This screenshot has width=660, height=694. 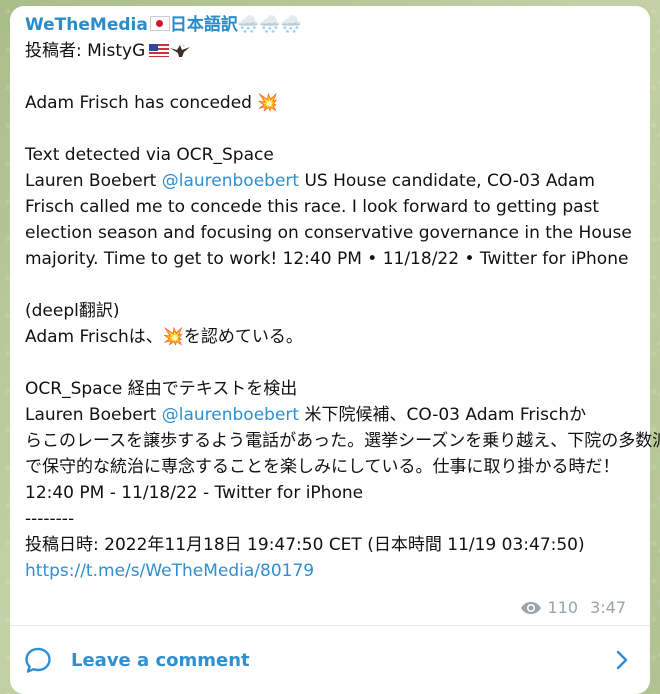 What do you see at coordinates (160, 660) in the screenshot?
I see `leave-comment-label: Leave a comment` at bounding box center [160, 660].